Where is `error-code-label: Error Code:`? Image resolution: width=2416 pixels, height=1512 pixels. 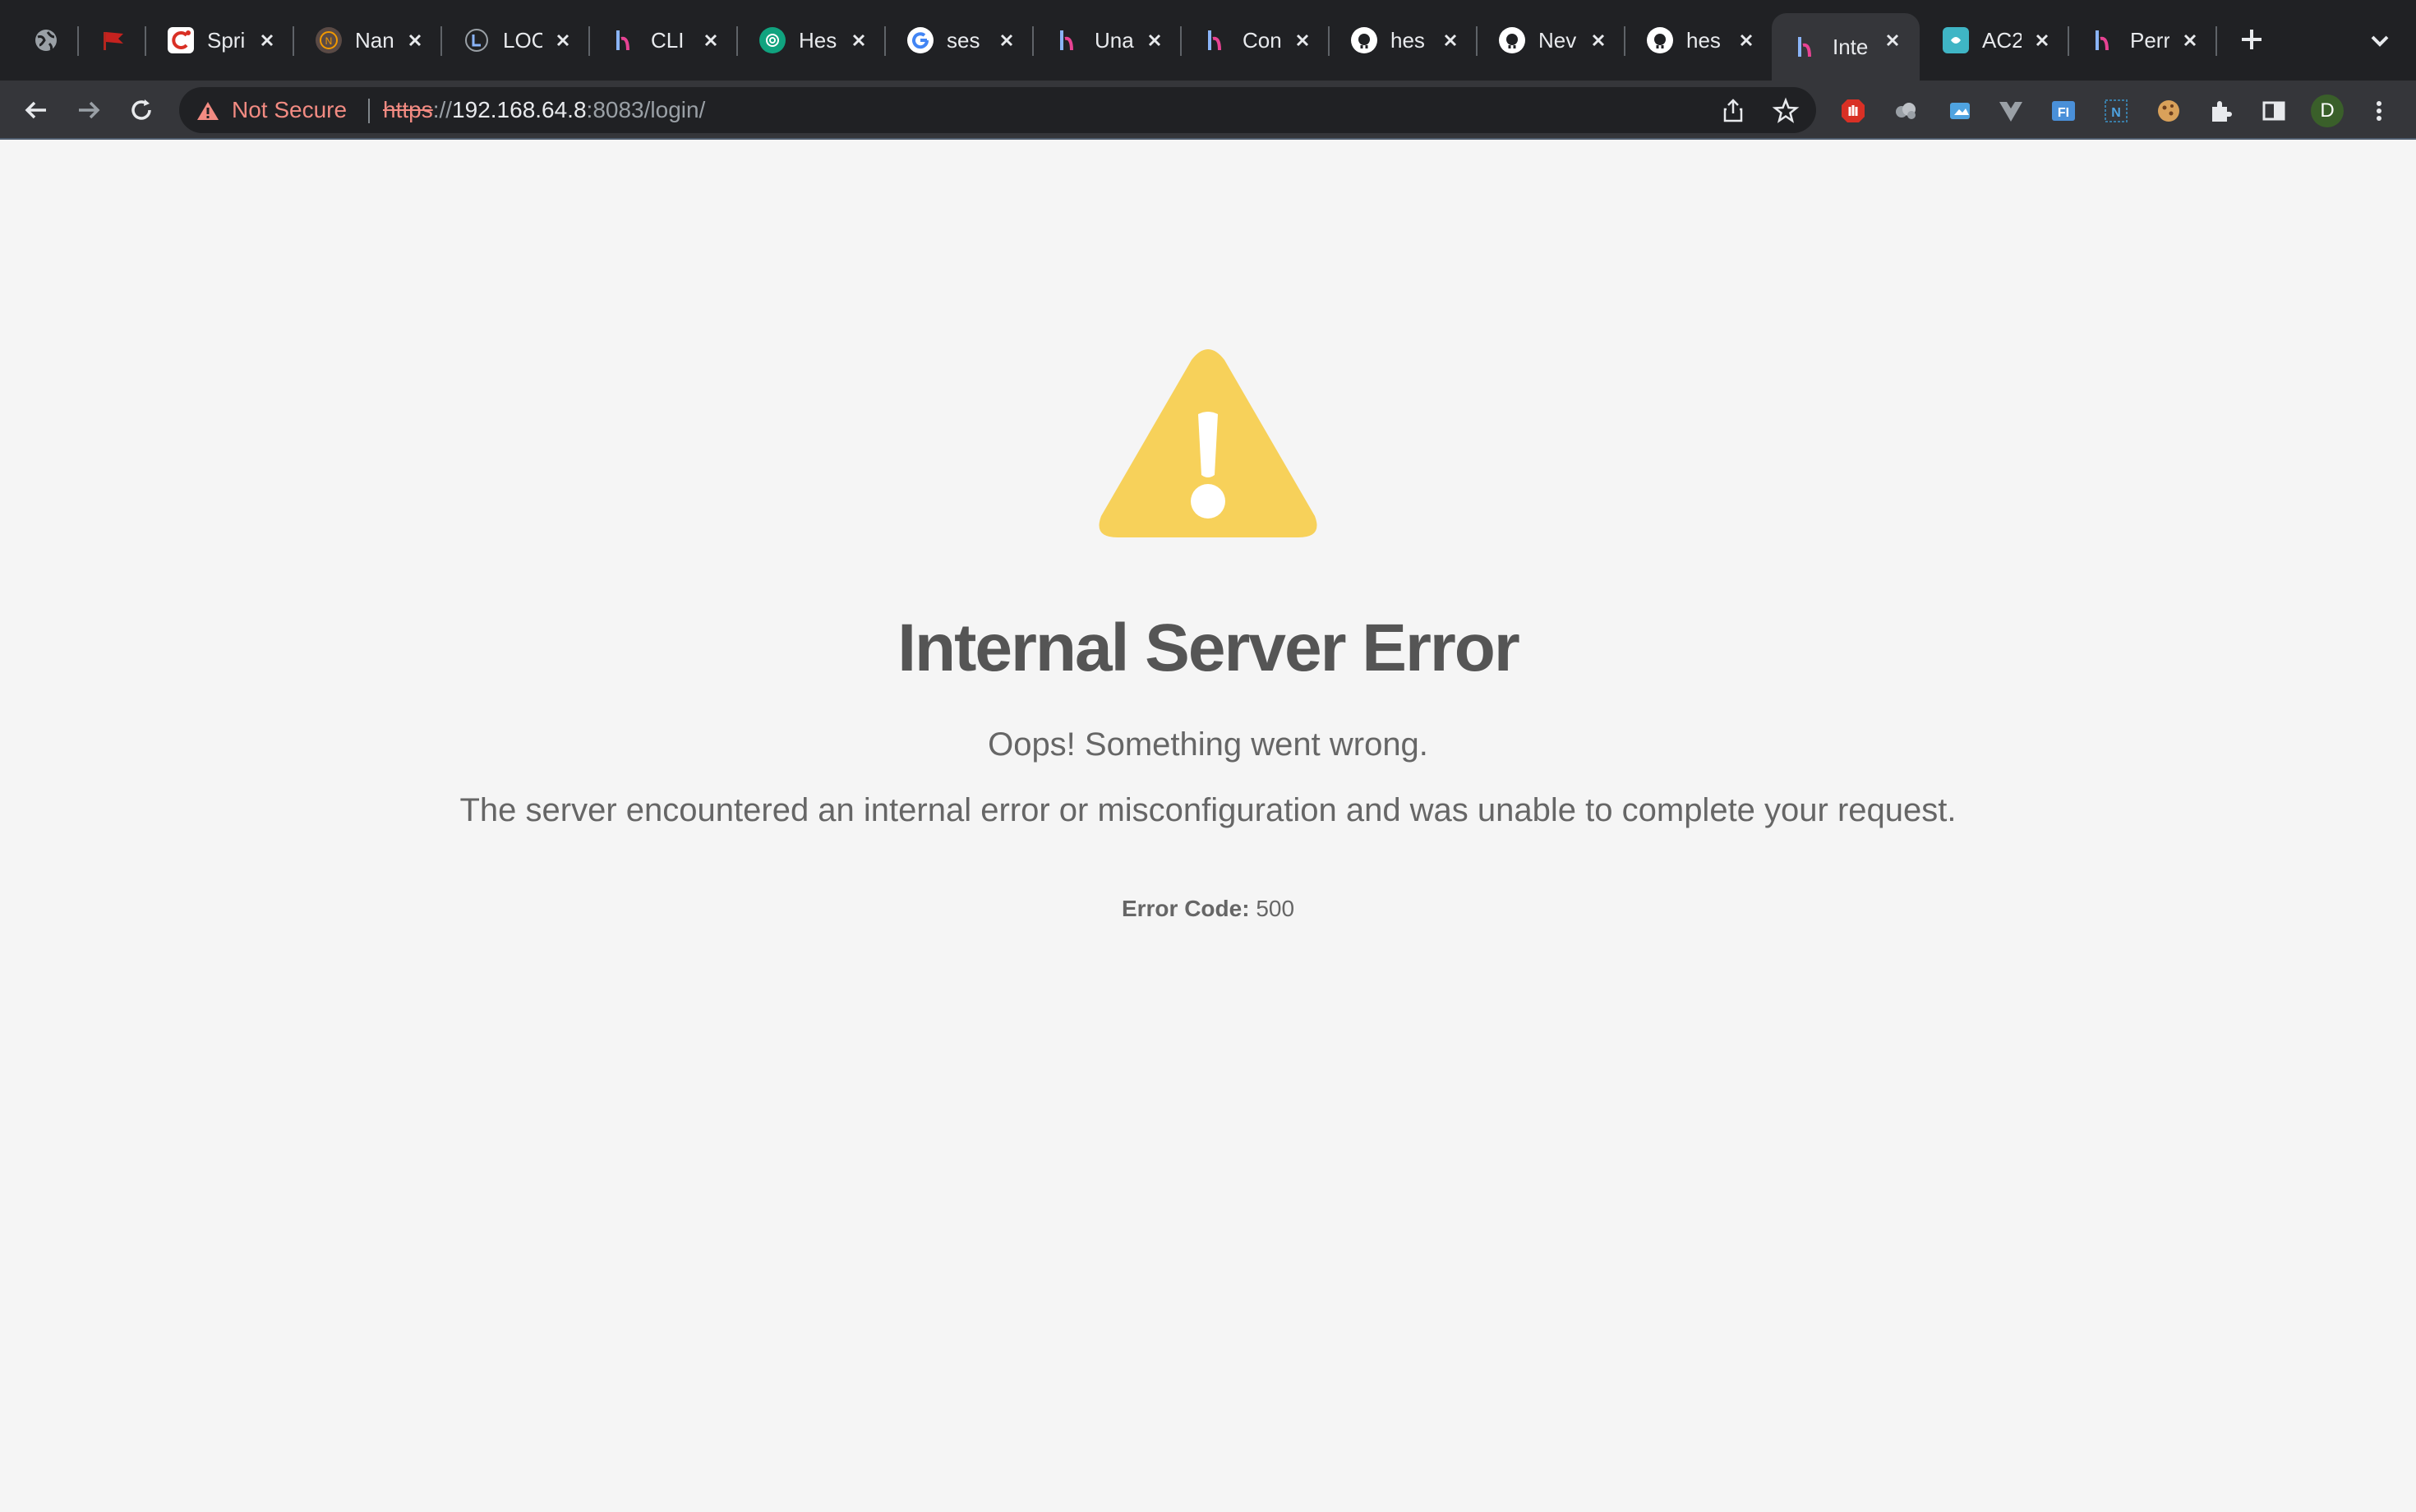
error-code-label: Error Code: is located at coordinates (1186, 908).